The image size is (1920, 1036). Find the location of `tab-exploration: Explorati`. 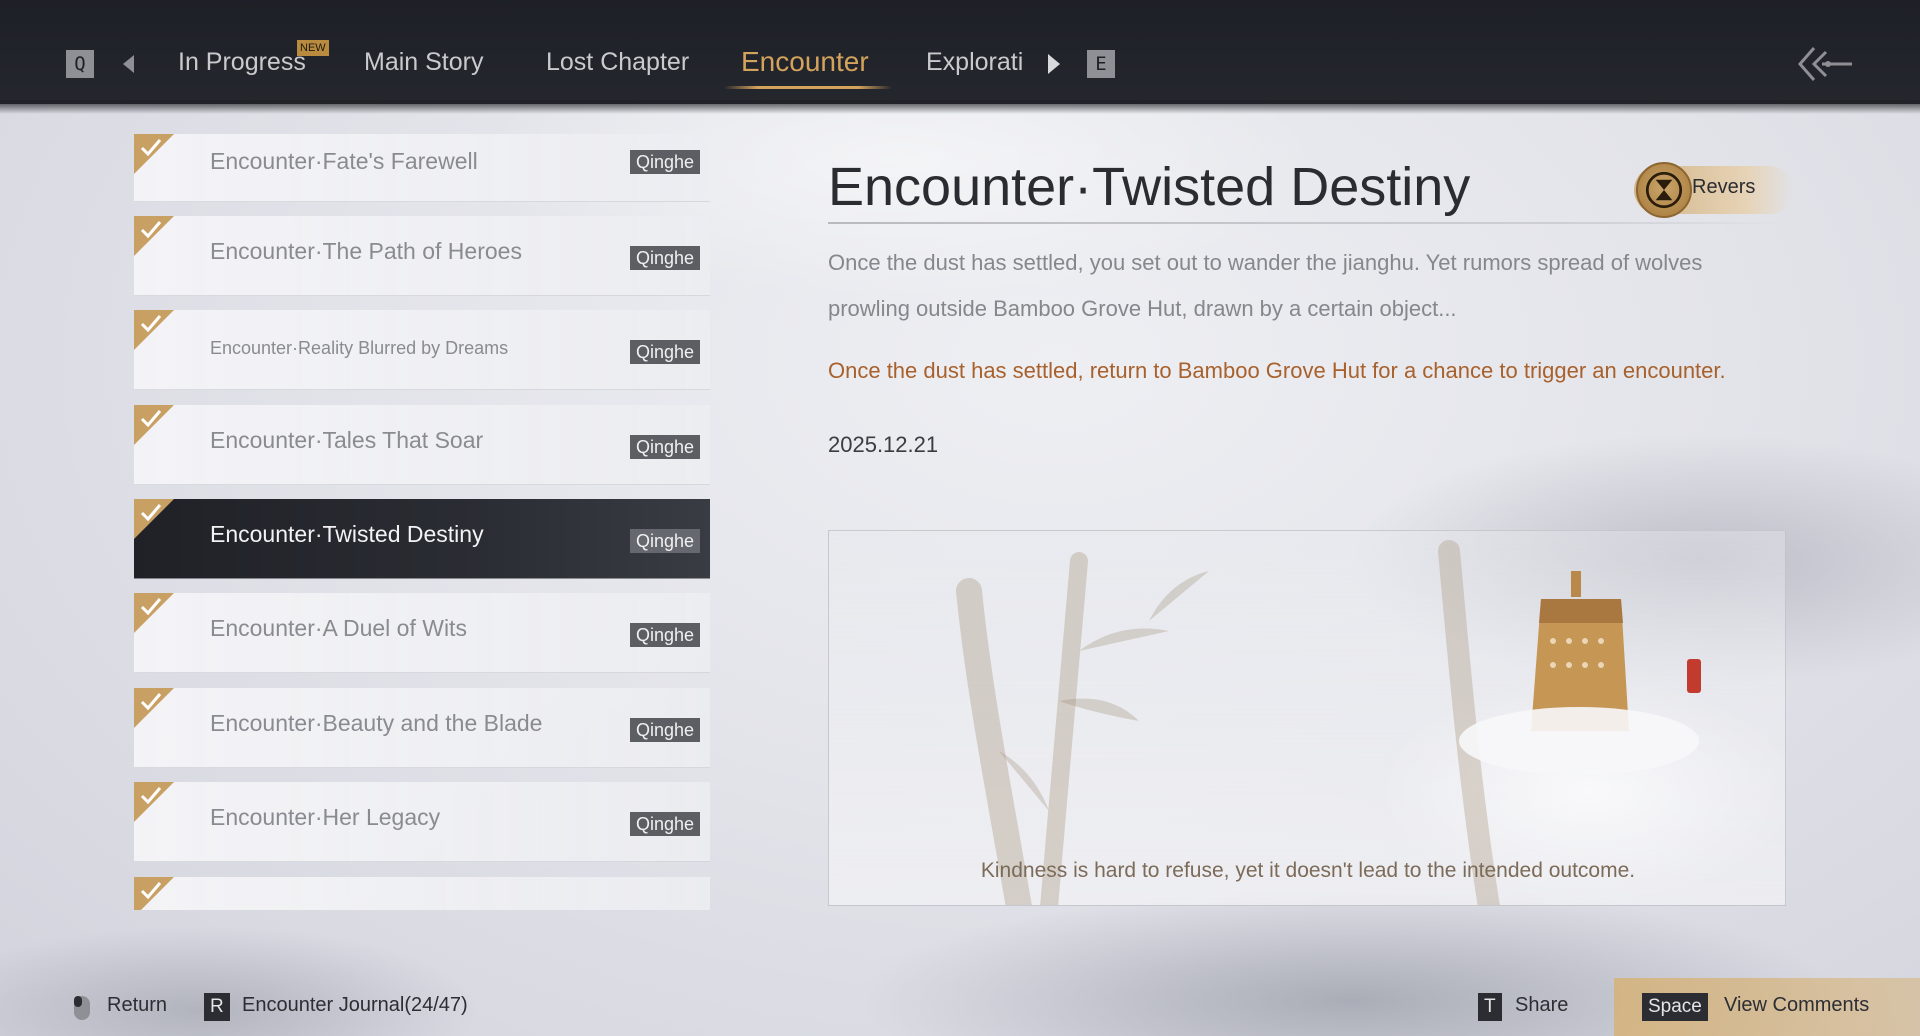

tab-exploration: Explorati is located at coordinates (974, 65).